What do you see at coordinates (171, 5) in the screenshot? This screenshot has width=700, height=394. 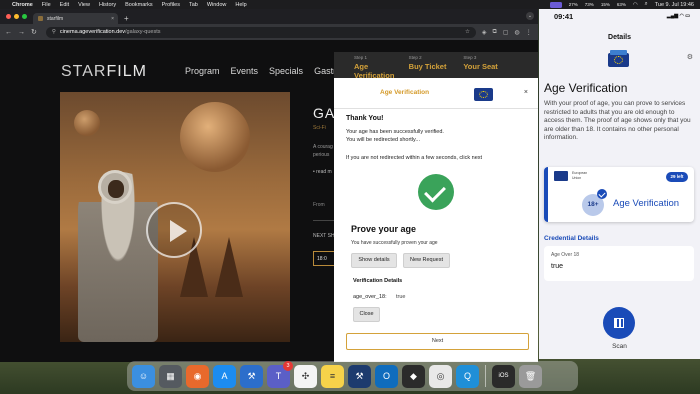 I see `menu-profiles: Profiles` at bounding box center [171, 5].